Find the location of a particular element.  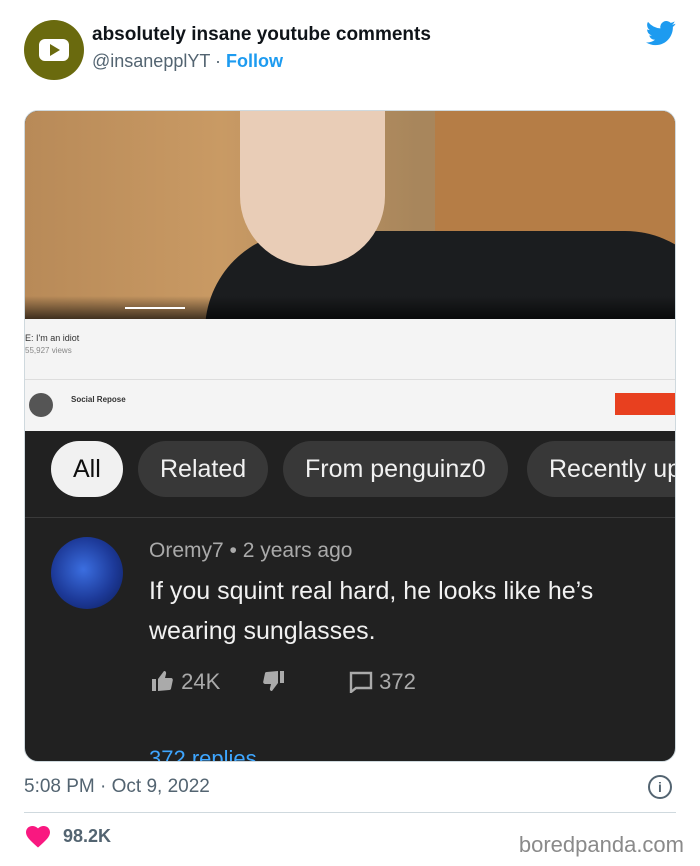

twitter-bird-icon is located at coordinates (661, 33).